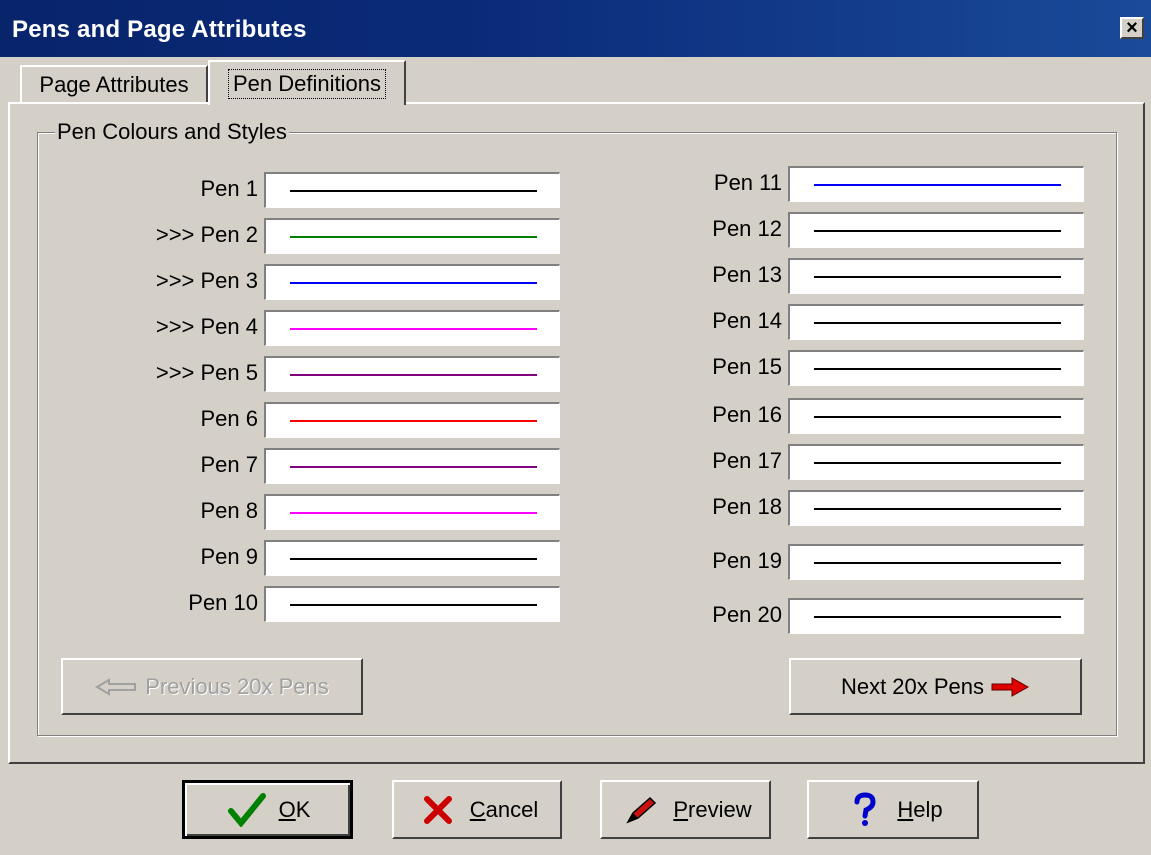  Describe the element at coordinates (575, 28) in the screenshot. I see `title-bar: Pens and Page Attributes ×` at that location.